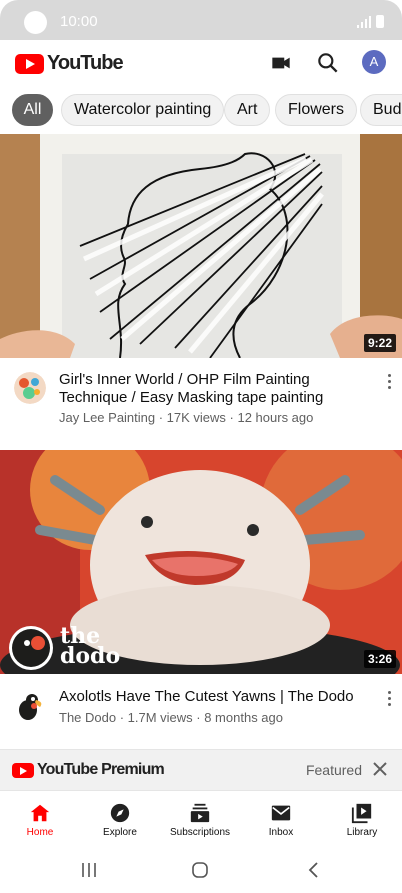  Describe the element at coordinates (281, 63) in the screenshot. I see `video-camera-icon` at that location.